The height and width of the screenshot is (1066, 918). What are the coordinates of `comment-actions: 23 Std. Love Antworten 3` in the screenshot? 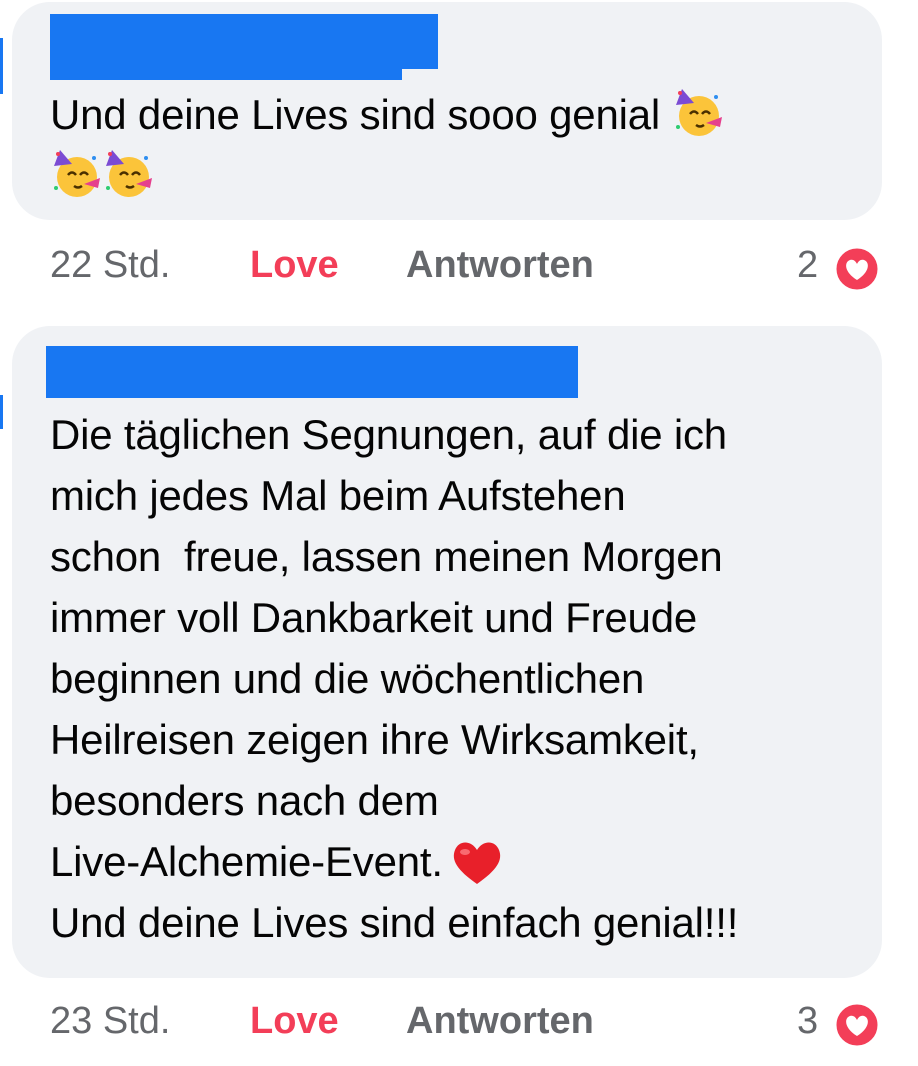 It's located at (459, 1022).